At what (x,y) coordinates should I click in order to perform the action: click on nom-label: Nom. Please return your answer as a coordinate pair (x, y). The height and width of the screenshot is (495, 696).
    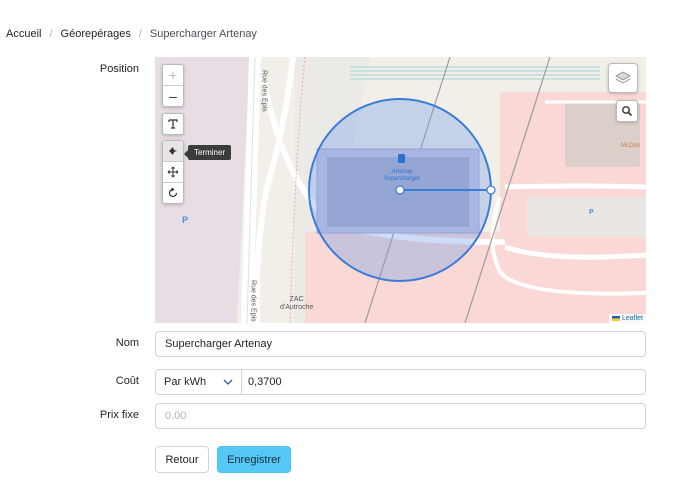
    Looking at the image, I should click on (127, 343).